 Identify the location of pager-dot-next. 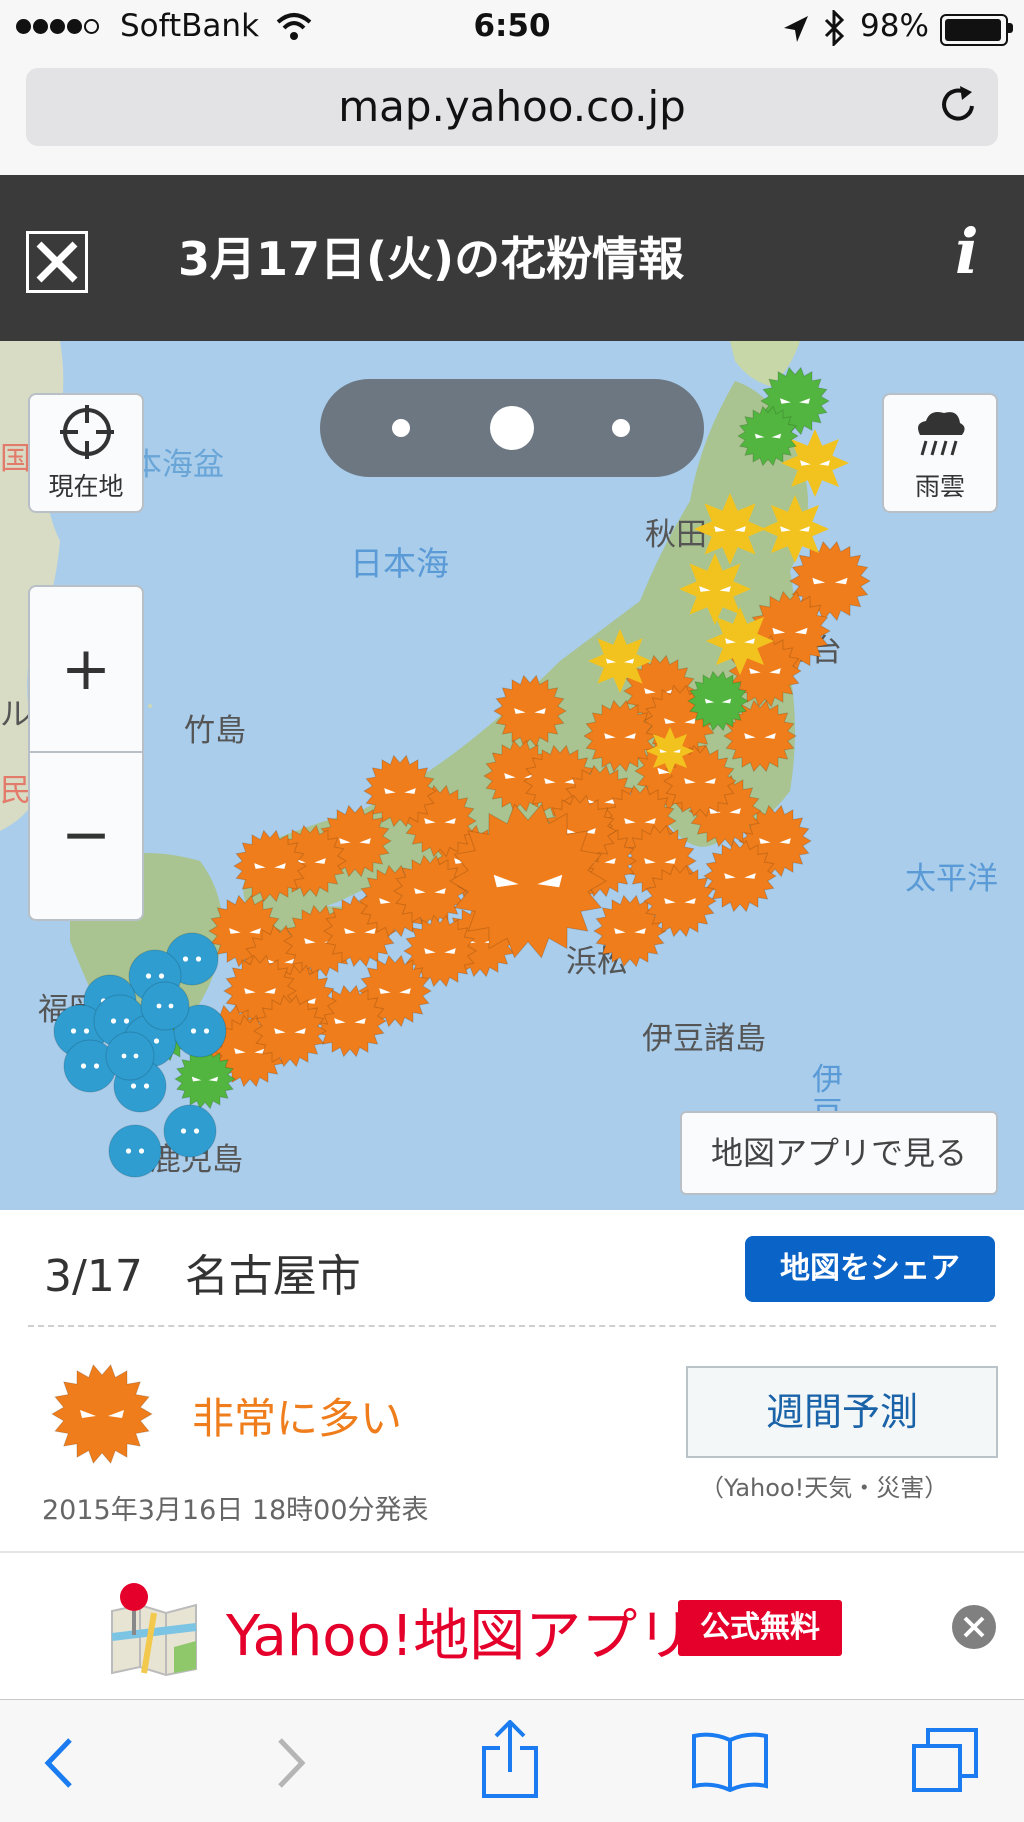
(621, 428).